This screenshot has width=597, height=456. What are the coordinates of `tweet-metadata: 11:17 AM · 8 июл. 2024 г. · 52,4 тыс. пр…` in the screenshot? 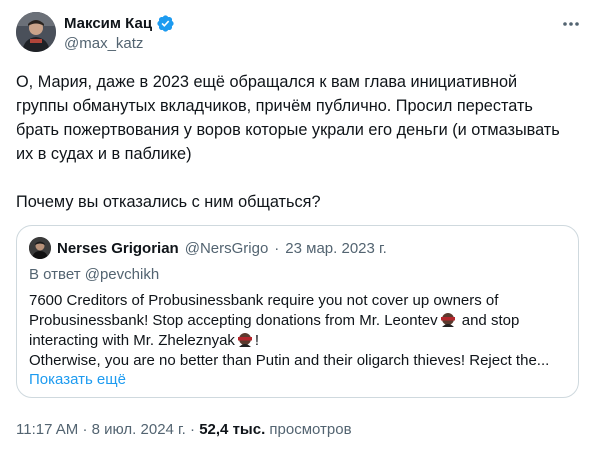 It's located at (184, 429).